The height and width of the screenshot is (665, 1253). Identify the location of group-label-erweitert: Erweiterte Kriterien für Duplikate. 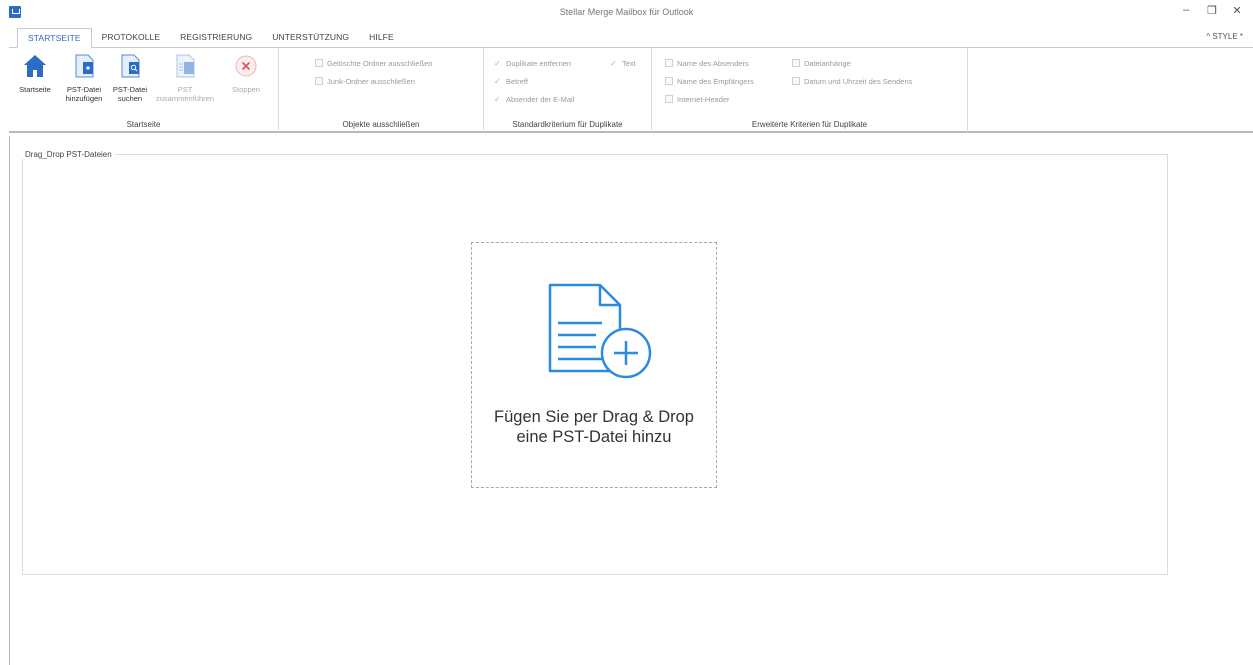
(809, 124).